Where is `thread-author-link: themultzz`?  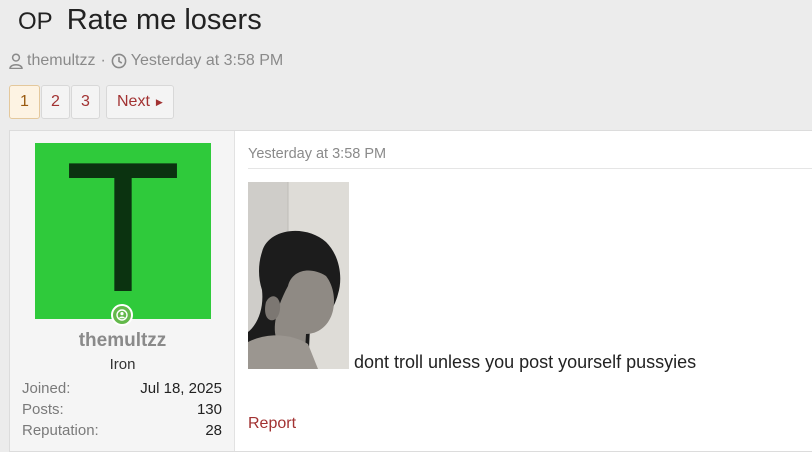 thread-author-link: themultzz is located at coordinates (61, 61).